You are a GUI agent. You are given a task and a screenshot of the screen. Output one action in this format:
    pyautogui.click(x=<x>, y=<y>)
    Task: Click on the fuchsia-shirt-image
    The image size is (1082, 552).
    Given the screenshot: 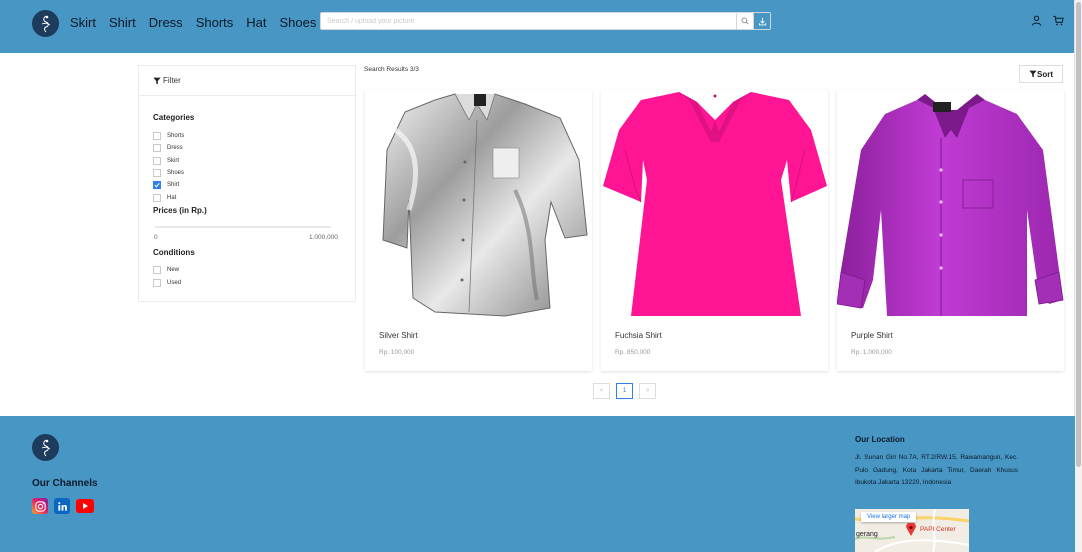 What is the action you would take?
    pyautogui.click(x=715, y=204)
    